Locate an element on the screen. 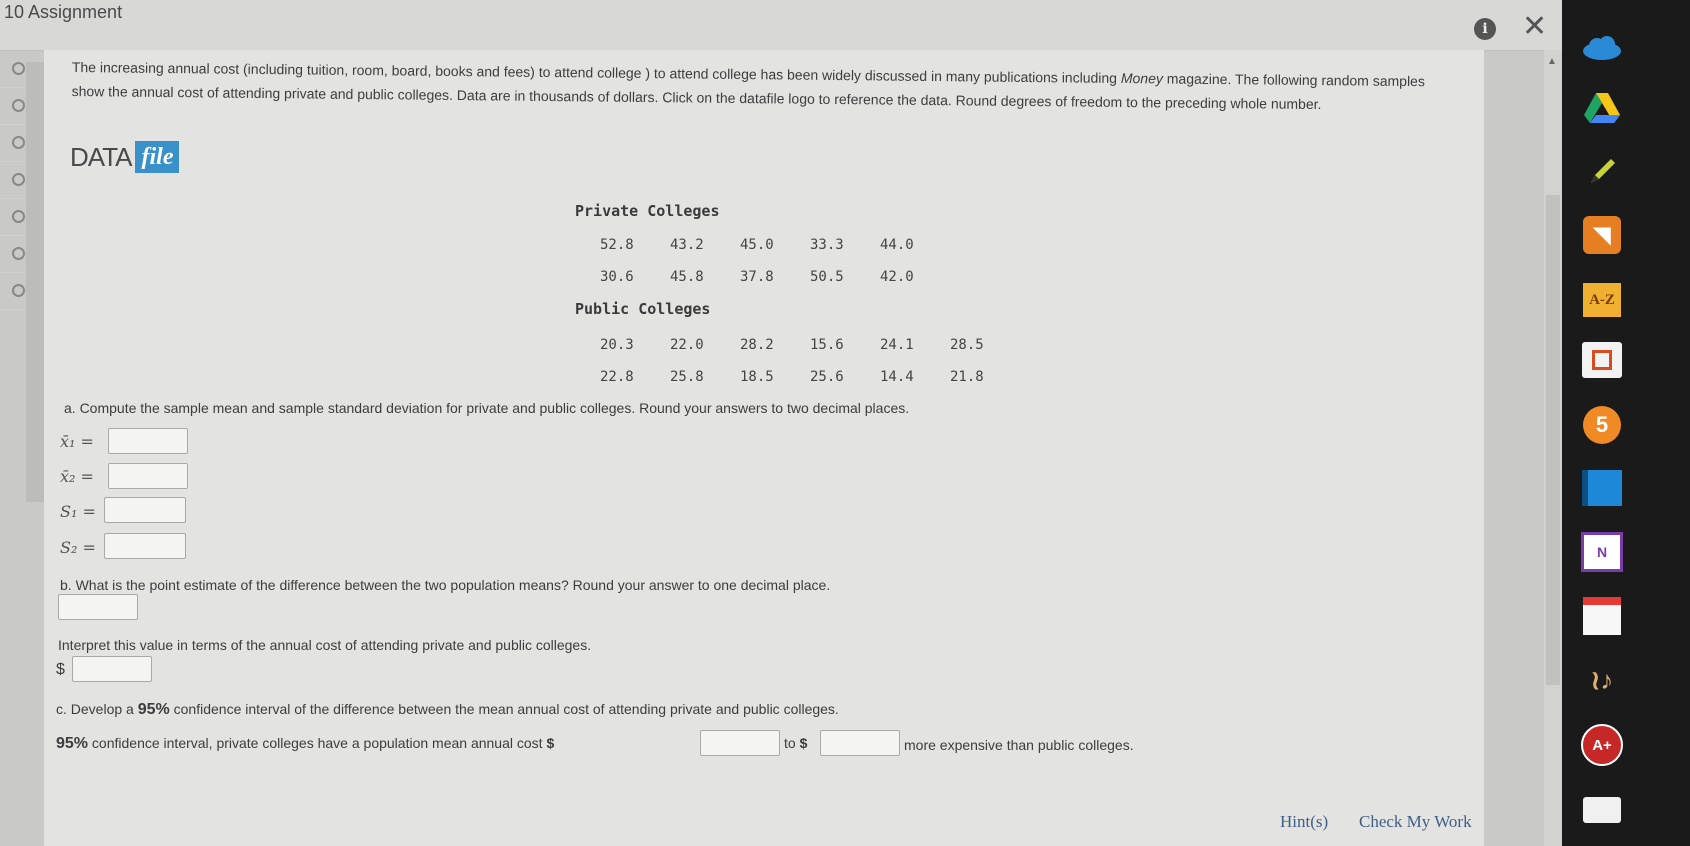  x2-label: x̄₂ = is located at coordinates (77, 476).